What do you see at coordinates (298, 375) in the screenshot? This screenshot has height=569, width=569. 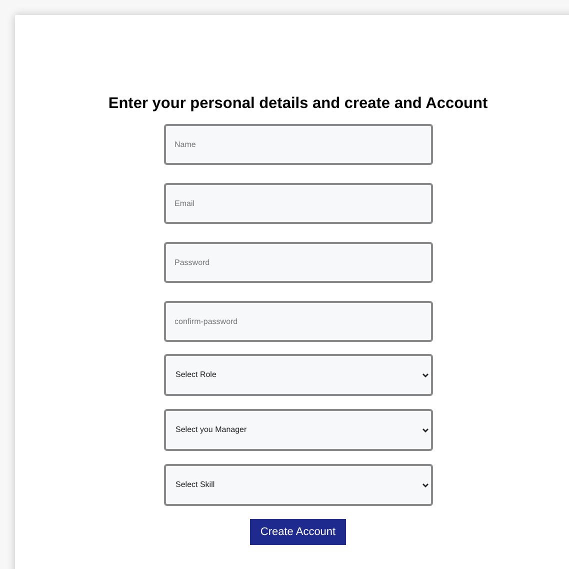 I see `dropdown: Select Role` at bounding box center [298, 375].